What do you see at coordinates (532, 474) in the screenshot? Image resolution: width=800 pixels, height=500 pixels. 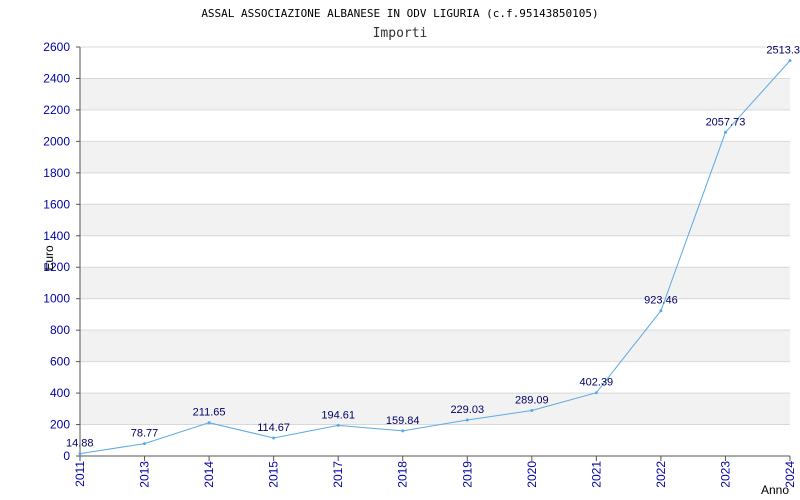 I see `x-tick-label: 2020` at bounding box center [532, 474].